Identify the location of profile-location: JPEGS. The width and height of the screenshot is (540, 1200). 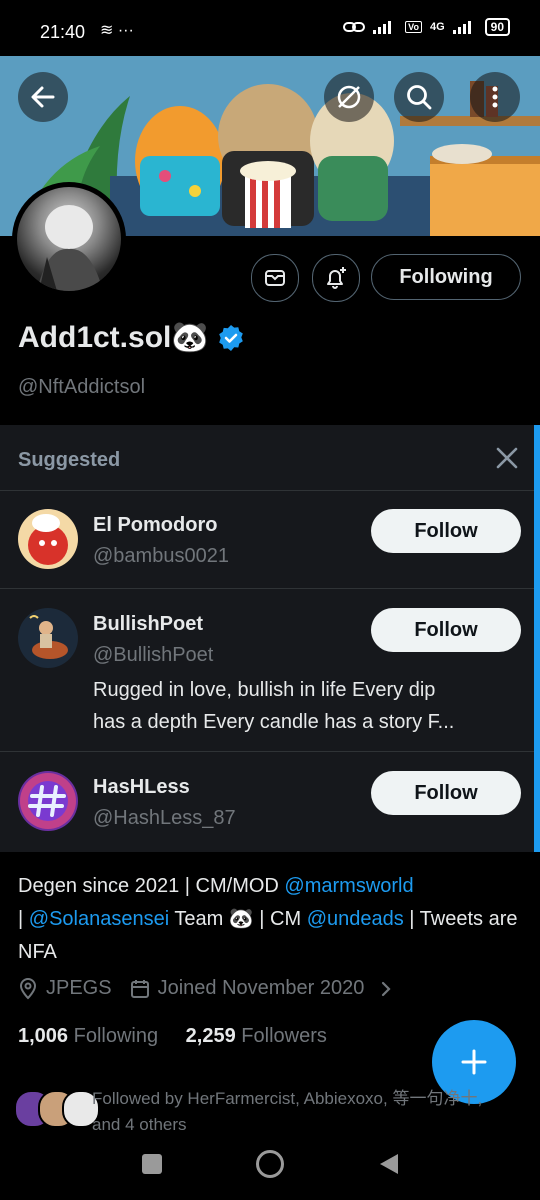
(79, 988).